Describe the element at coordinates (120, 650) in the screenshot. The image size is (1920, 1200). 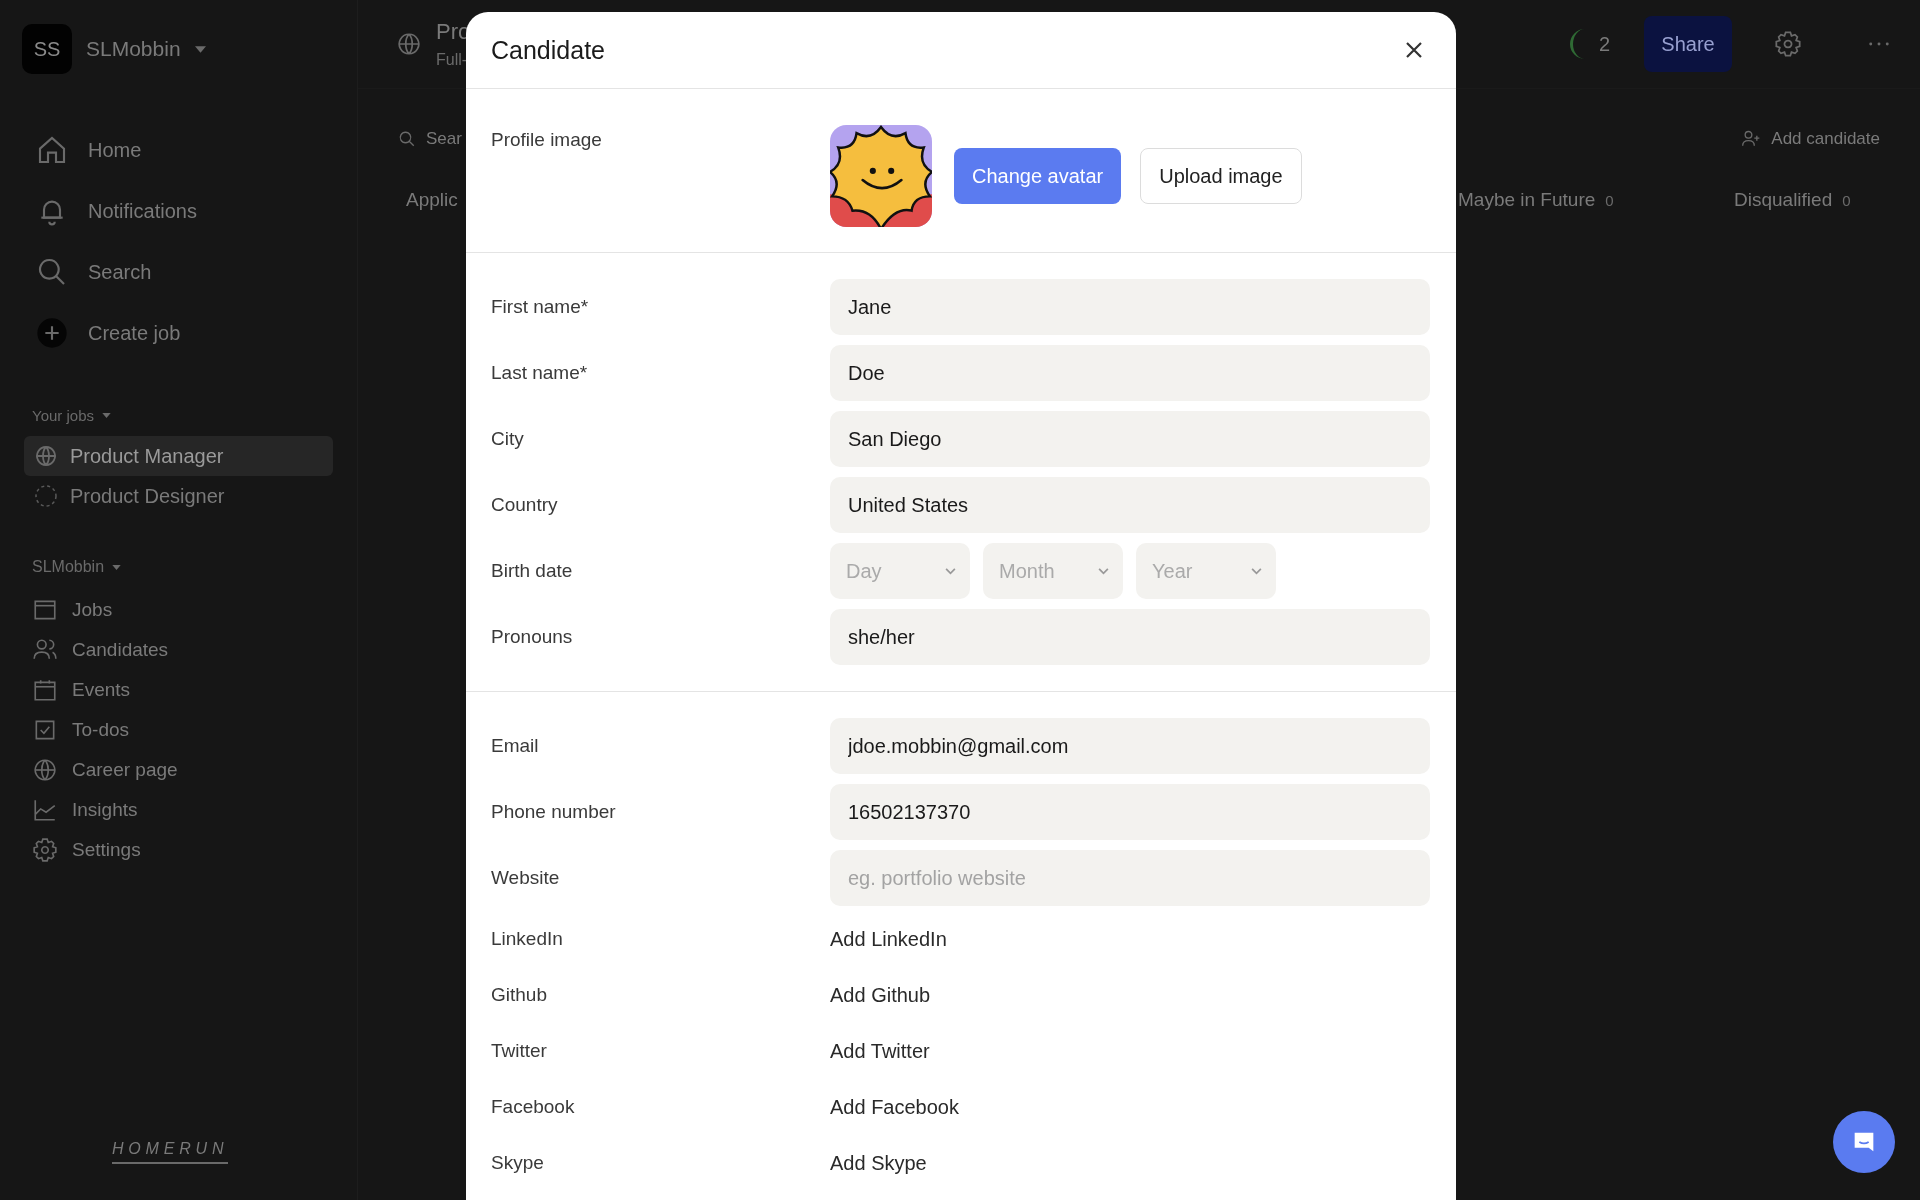
I see `nav-link: Candidates` at that location.